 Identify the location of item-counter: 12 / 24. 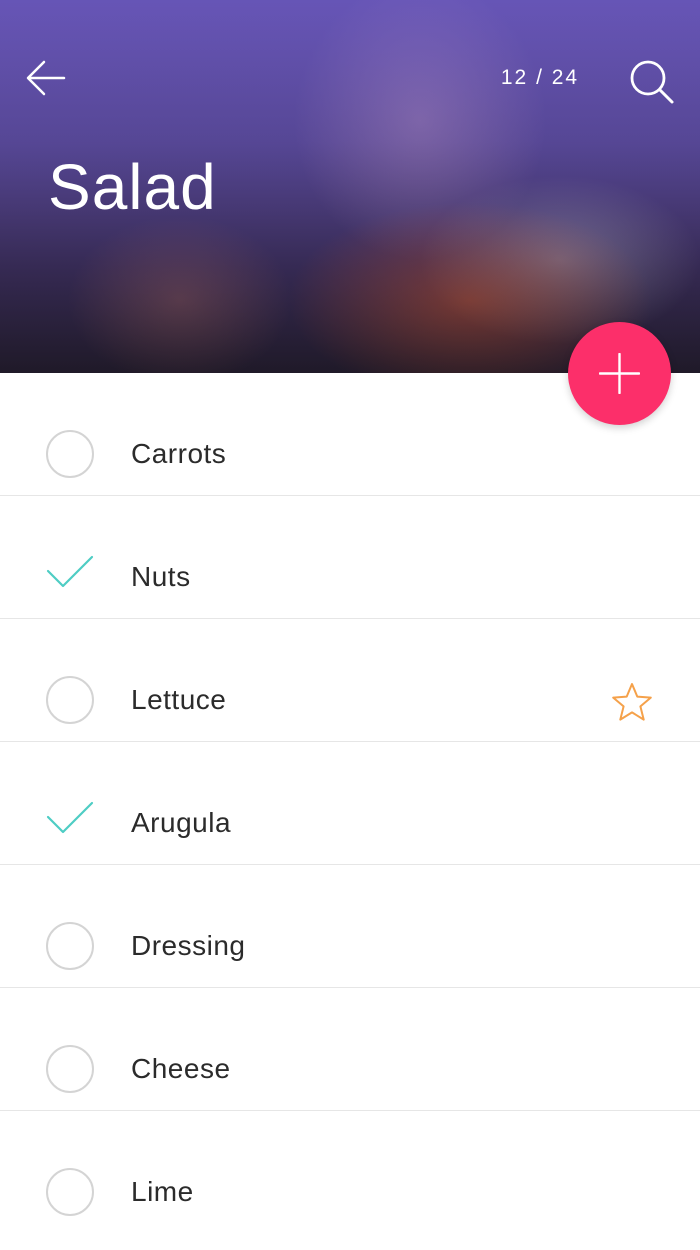
(540, 77).